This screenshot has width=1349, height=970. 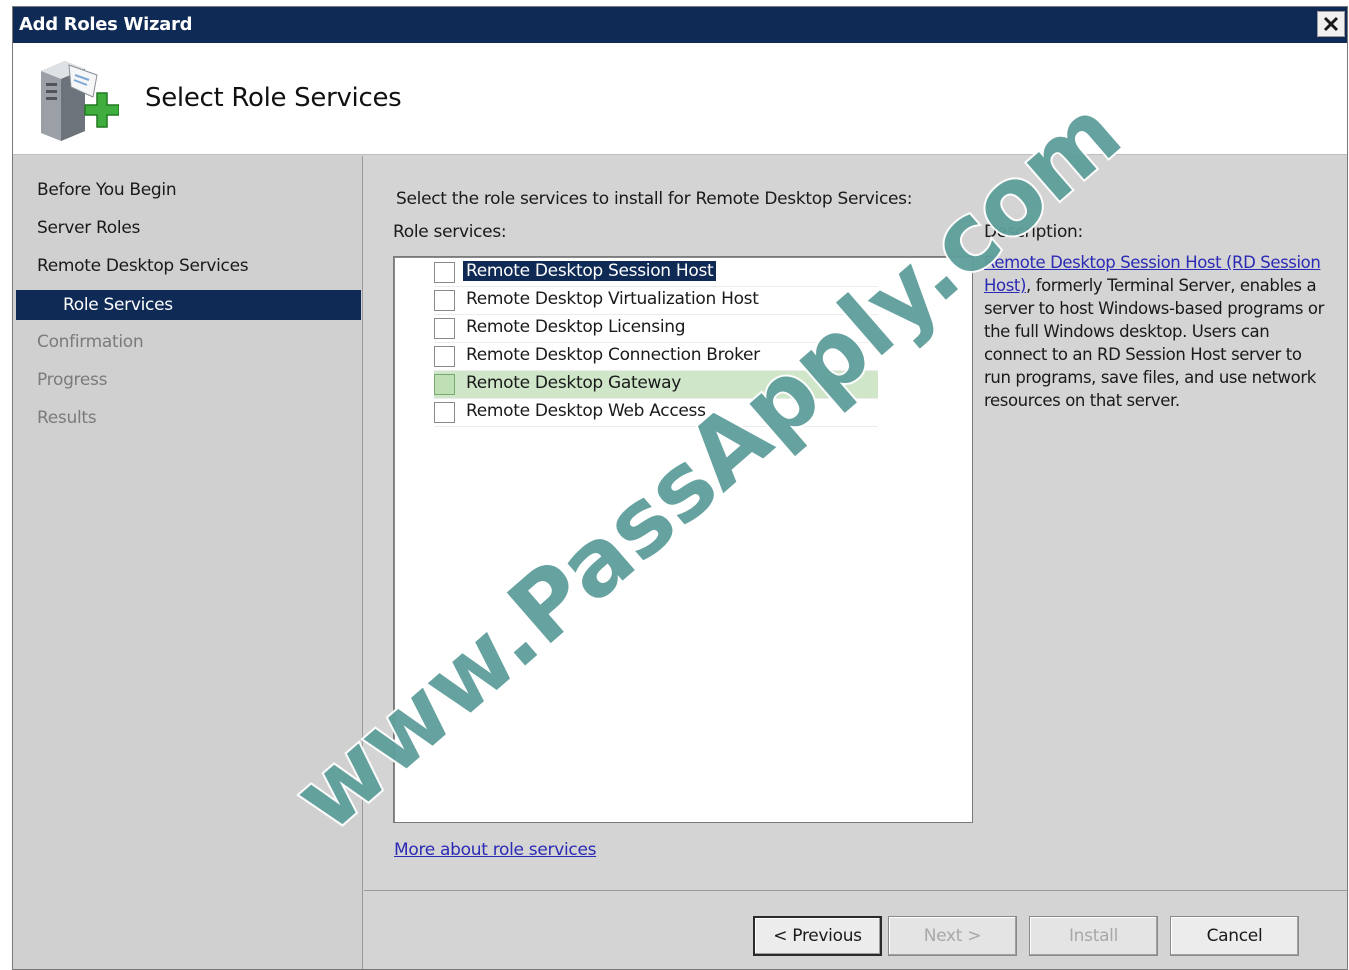 I want to click on close-button, so click(x=1331, y=24).